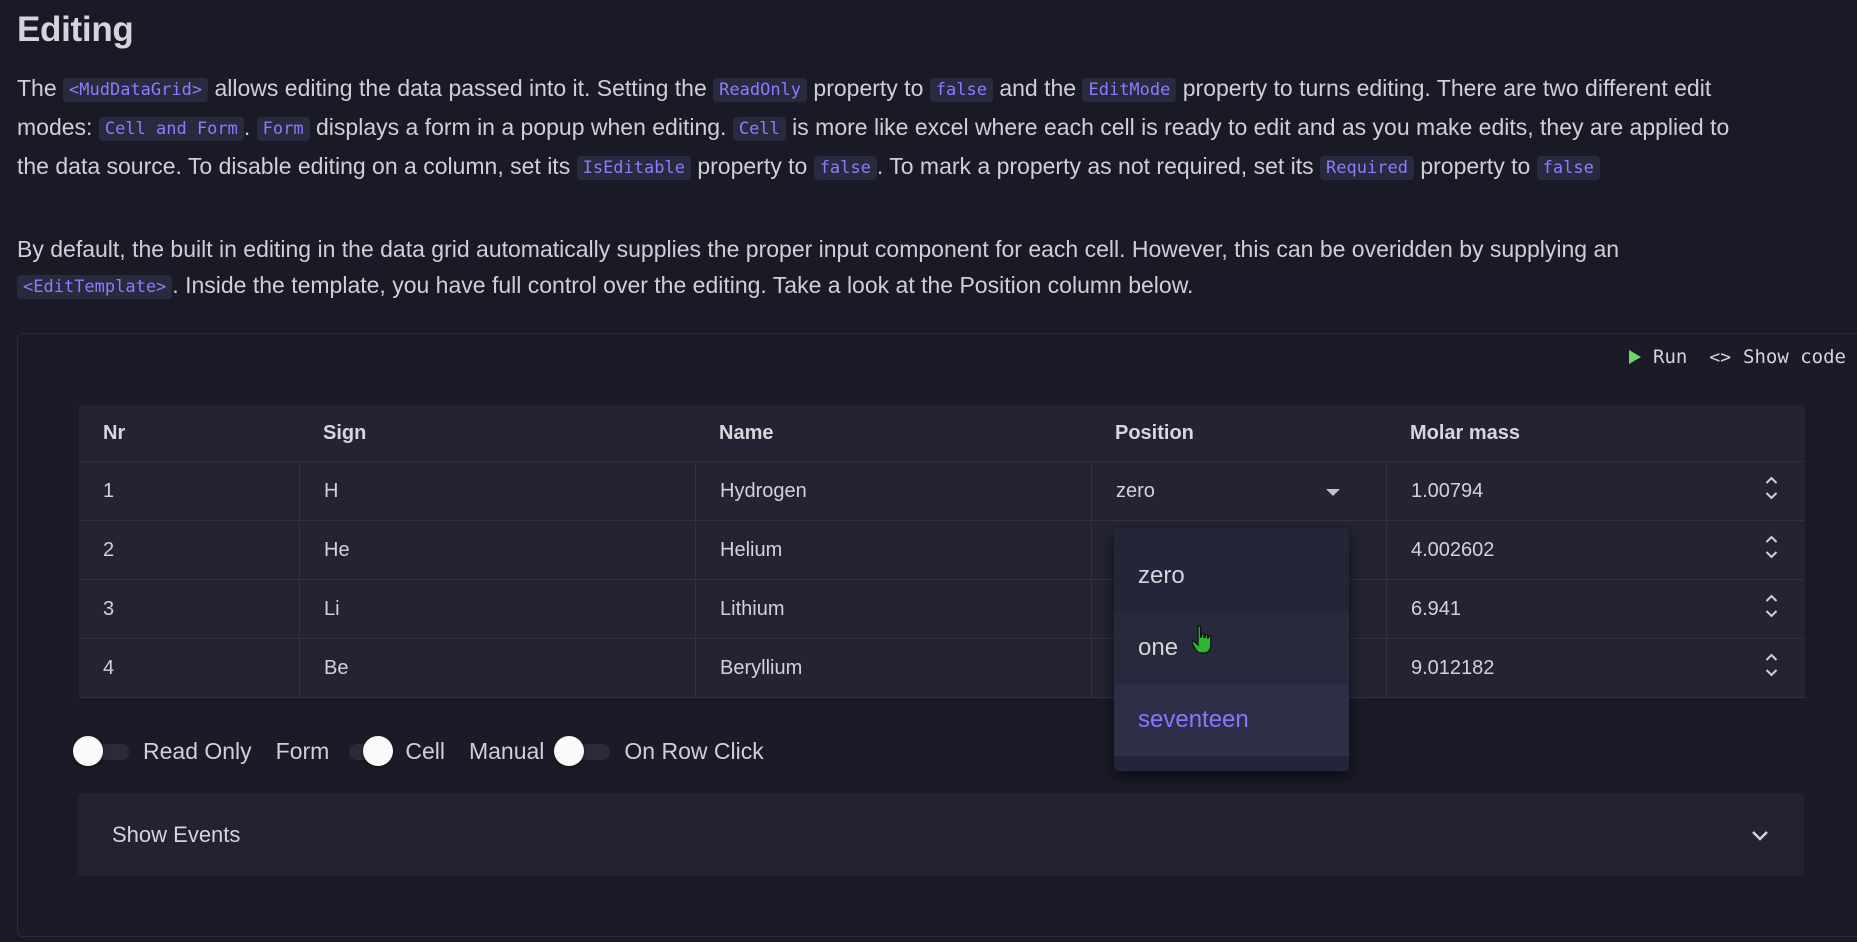 The width and height of the screenshot is (1857, 942). Describe the element at coordinates (1720, 357) in the screenshot. I see `code-icon: <>` at that location.